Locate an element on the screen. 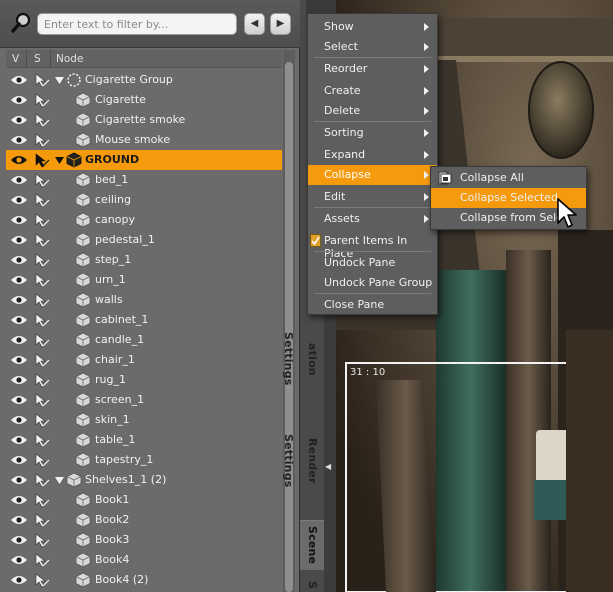 Image resolution: width=613 pixels, height=592 pixels. tree-row: Cigarette is located at coordinates (144, 100).